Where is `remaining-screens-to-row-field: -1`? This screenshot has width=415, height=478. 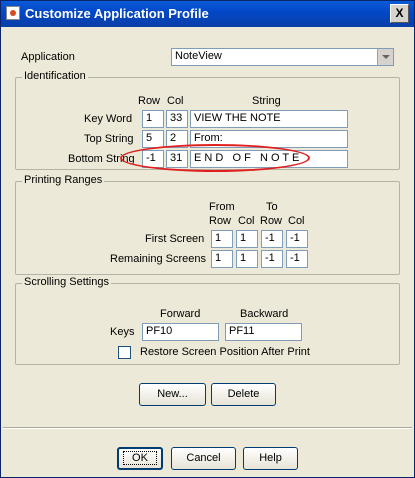
remaining-screens-to-row-field: -1 is located at coordinates (272, 259).